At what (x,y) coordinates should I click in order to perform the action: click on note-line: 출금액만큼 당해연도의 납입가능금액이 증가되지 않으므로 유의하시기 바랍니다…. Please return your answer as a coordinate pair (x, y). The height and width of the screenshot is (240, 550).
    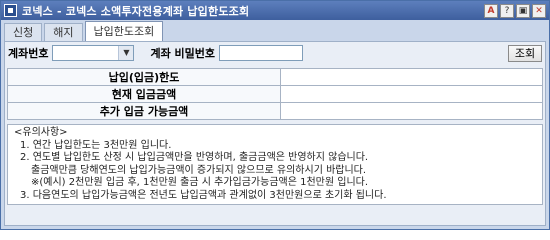
    Looking at the image, I should click on (199, 170).